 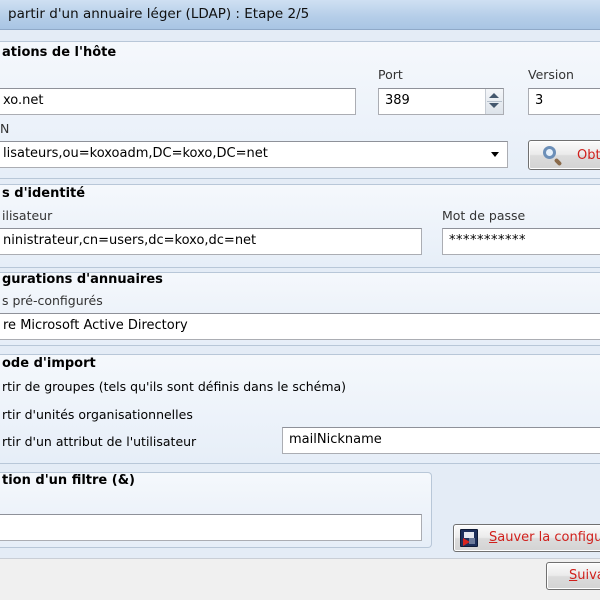 I want to click on user-label: ilisateur, so click(x=27, y=215).